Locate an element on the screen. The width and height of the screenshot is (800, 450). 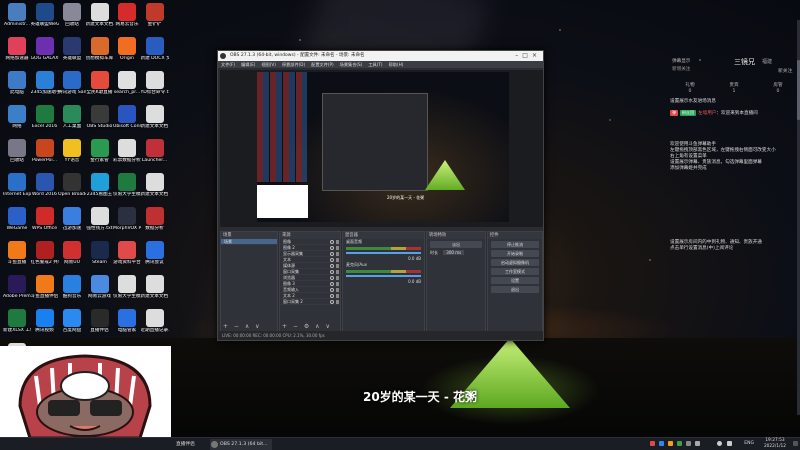
control-button: 工作室模式 is located at coordinates (515, 271).